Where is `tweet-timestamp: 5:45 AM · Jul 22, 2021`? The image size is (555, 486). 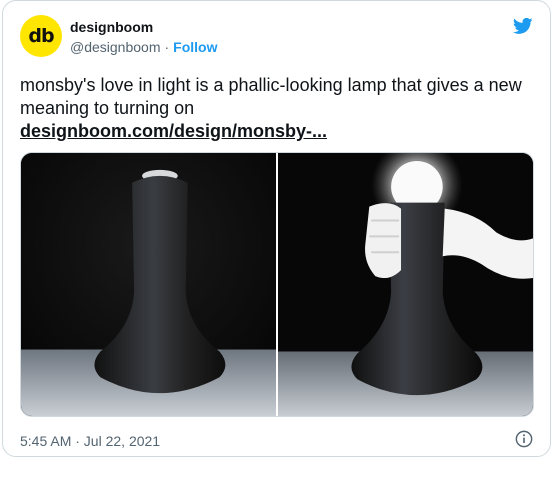
tweet-timestamp: 5:45 AM · Jul 22, 2021 is located at coordinates (90, 441).